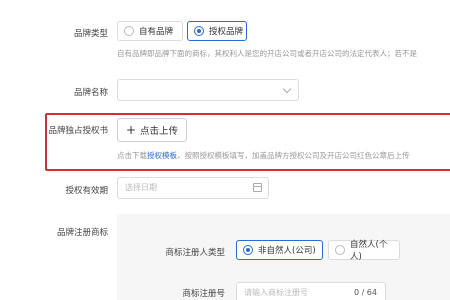 This screenshot has width=450, height=300. Describe the element at coordinates (287, 89) in the screenshot. I see `chevron-down-icon` at that location.